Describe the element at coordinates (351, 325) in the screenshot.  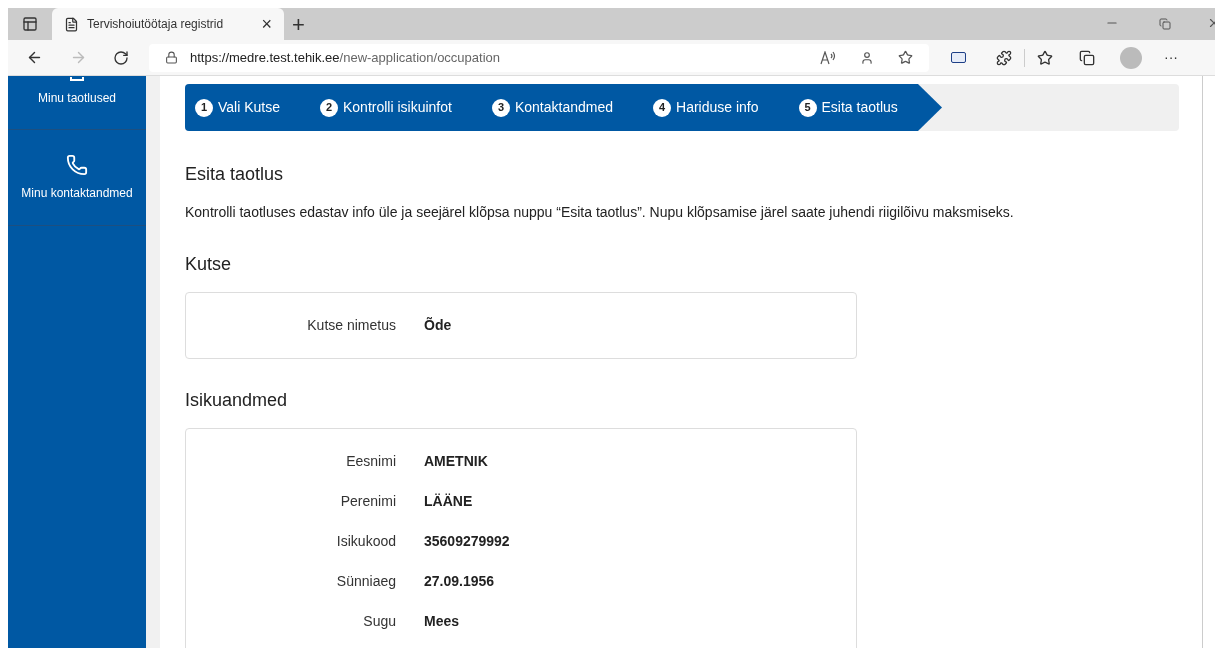
I see `field-label: Kutse nimetus` at that location.